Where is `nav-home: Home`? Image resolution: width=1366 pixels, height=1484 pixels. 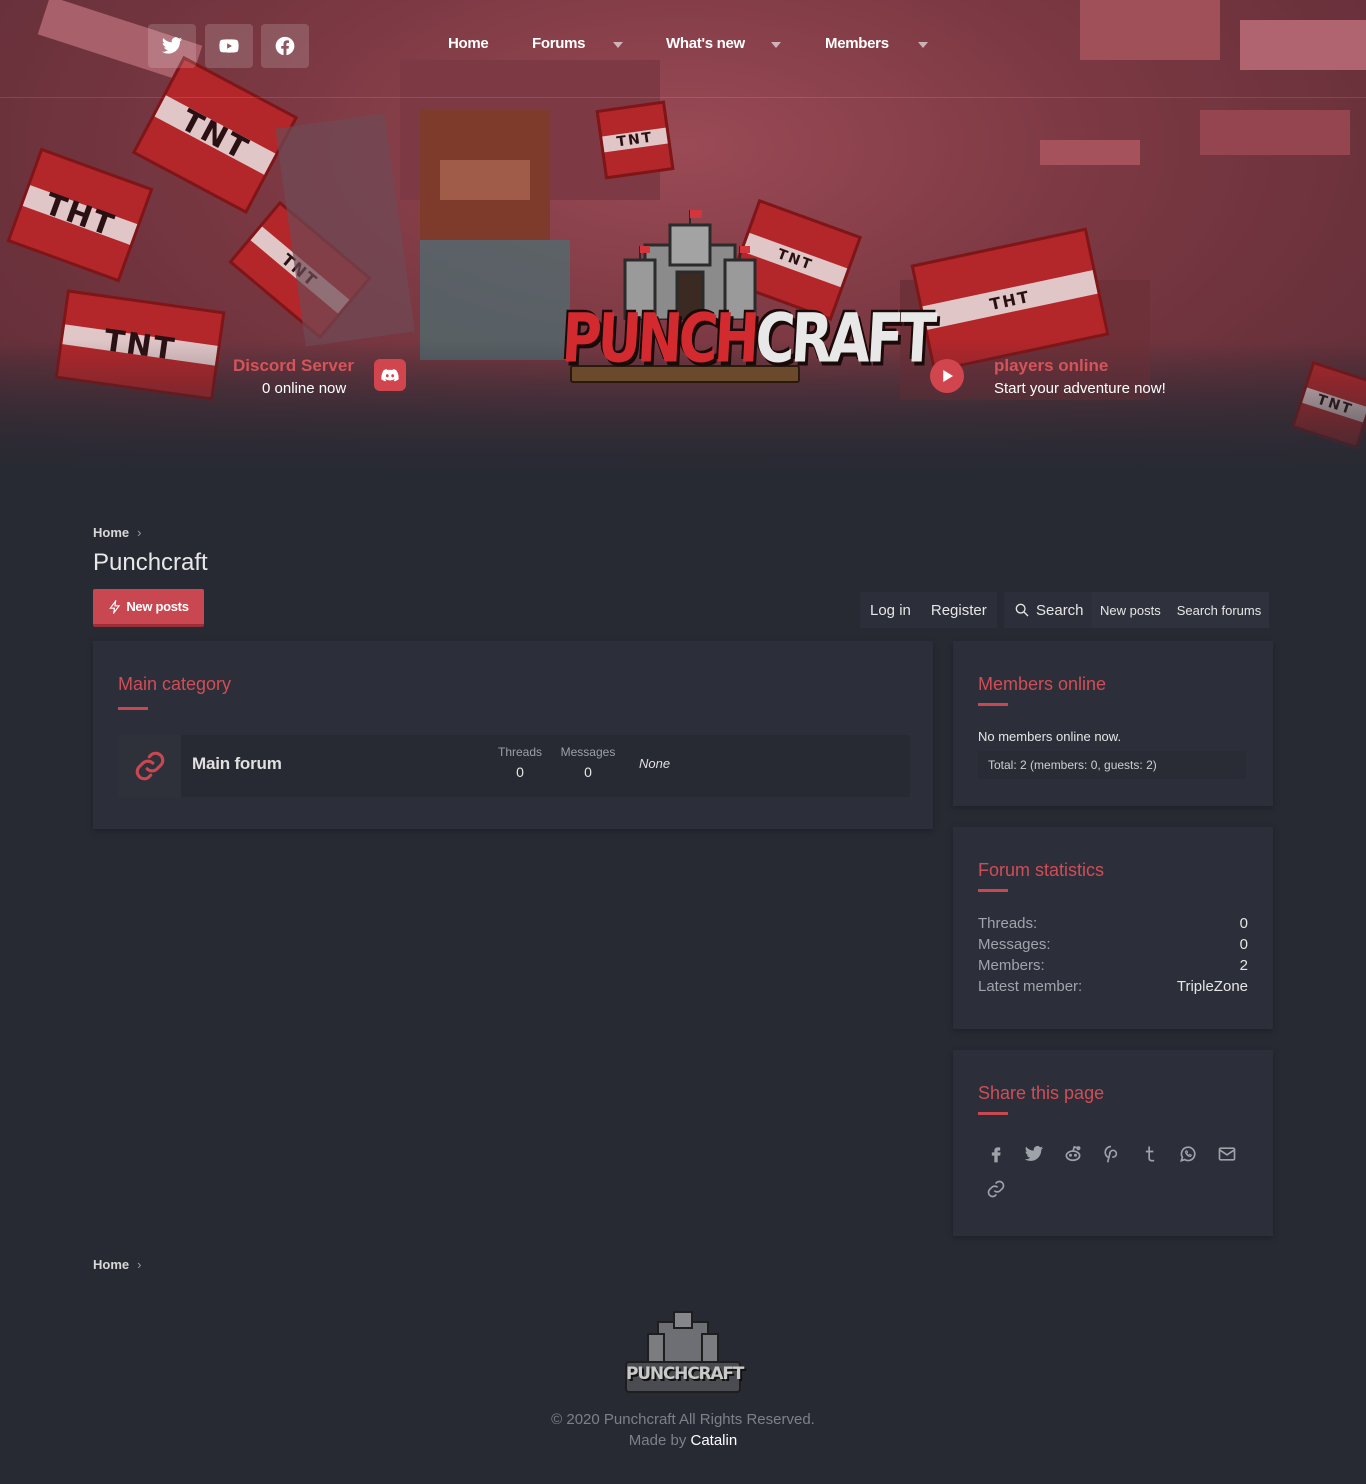
nav-home: Home is located at coordinates (468, 43).